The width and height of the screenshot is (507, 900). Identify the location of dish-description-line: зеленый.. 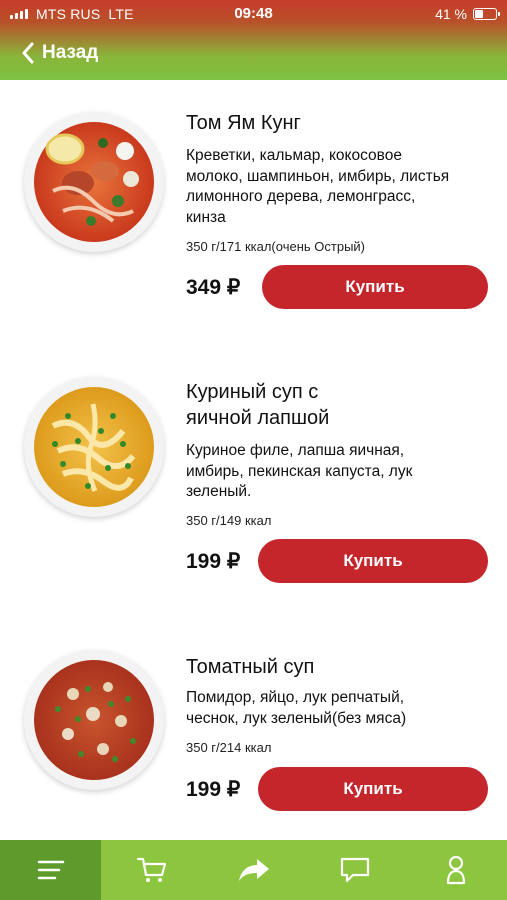
(219, 491).